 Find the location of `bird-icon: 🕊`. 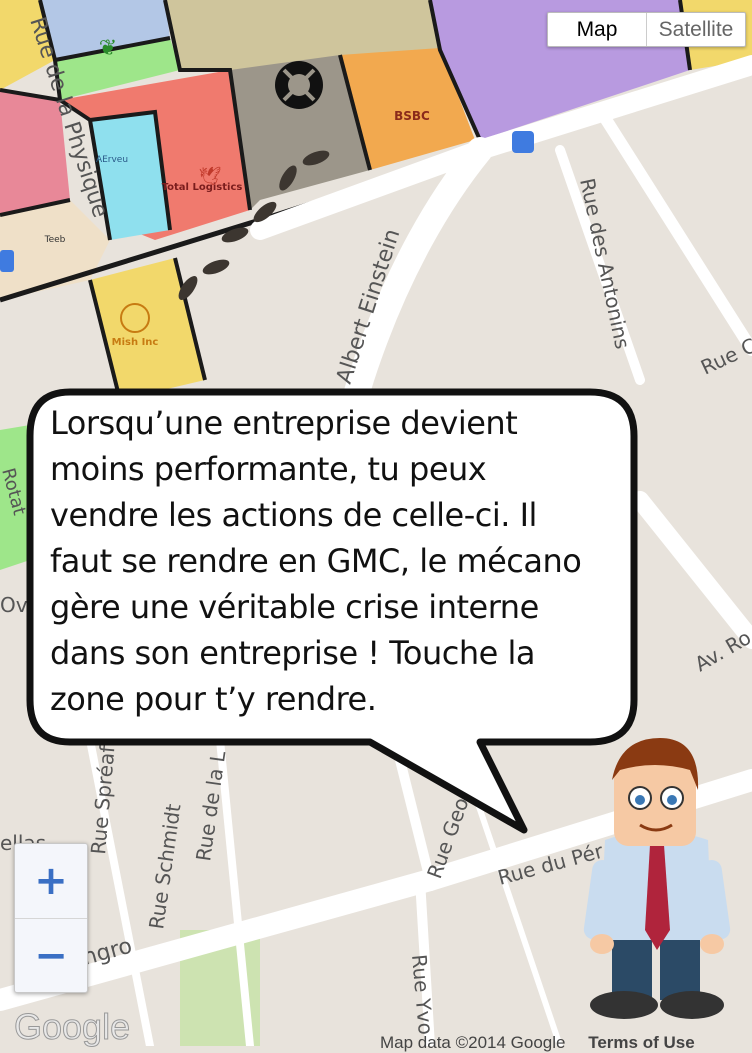

bird-icon: 🕊 is located at coordinates (210, 176).